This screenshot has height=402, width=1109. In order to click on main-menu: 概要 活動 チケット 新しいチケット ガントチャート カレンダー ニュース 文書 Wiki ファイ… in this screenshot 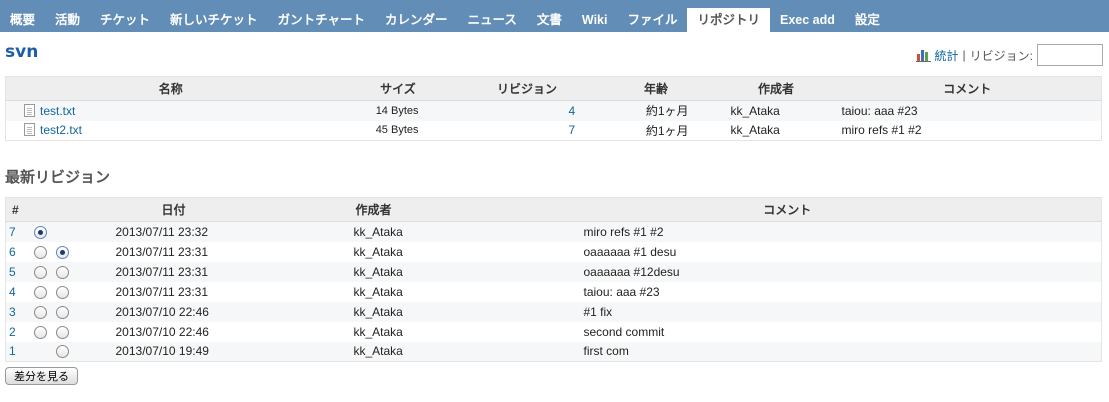, I will do `click(554, 16)`.